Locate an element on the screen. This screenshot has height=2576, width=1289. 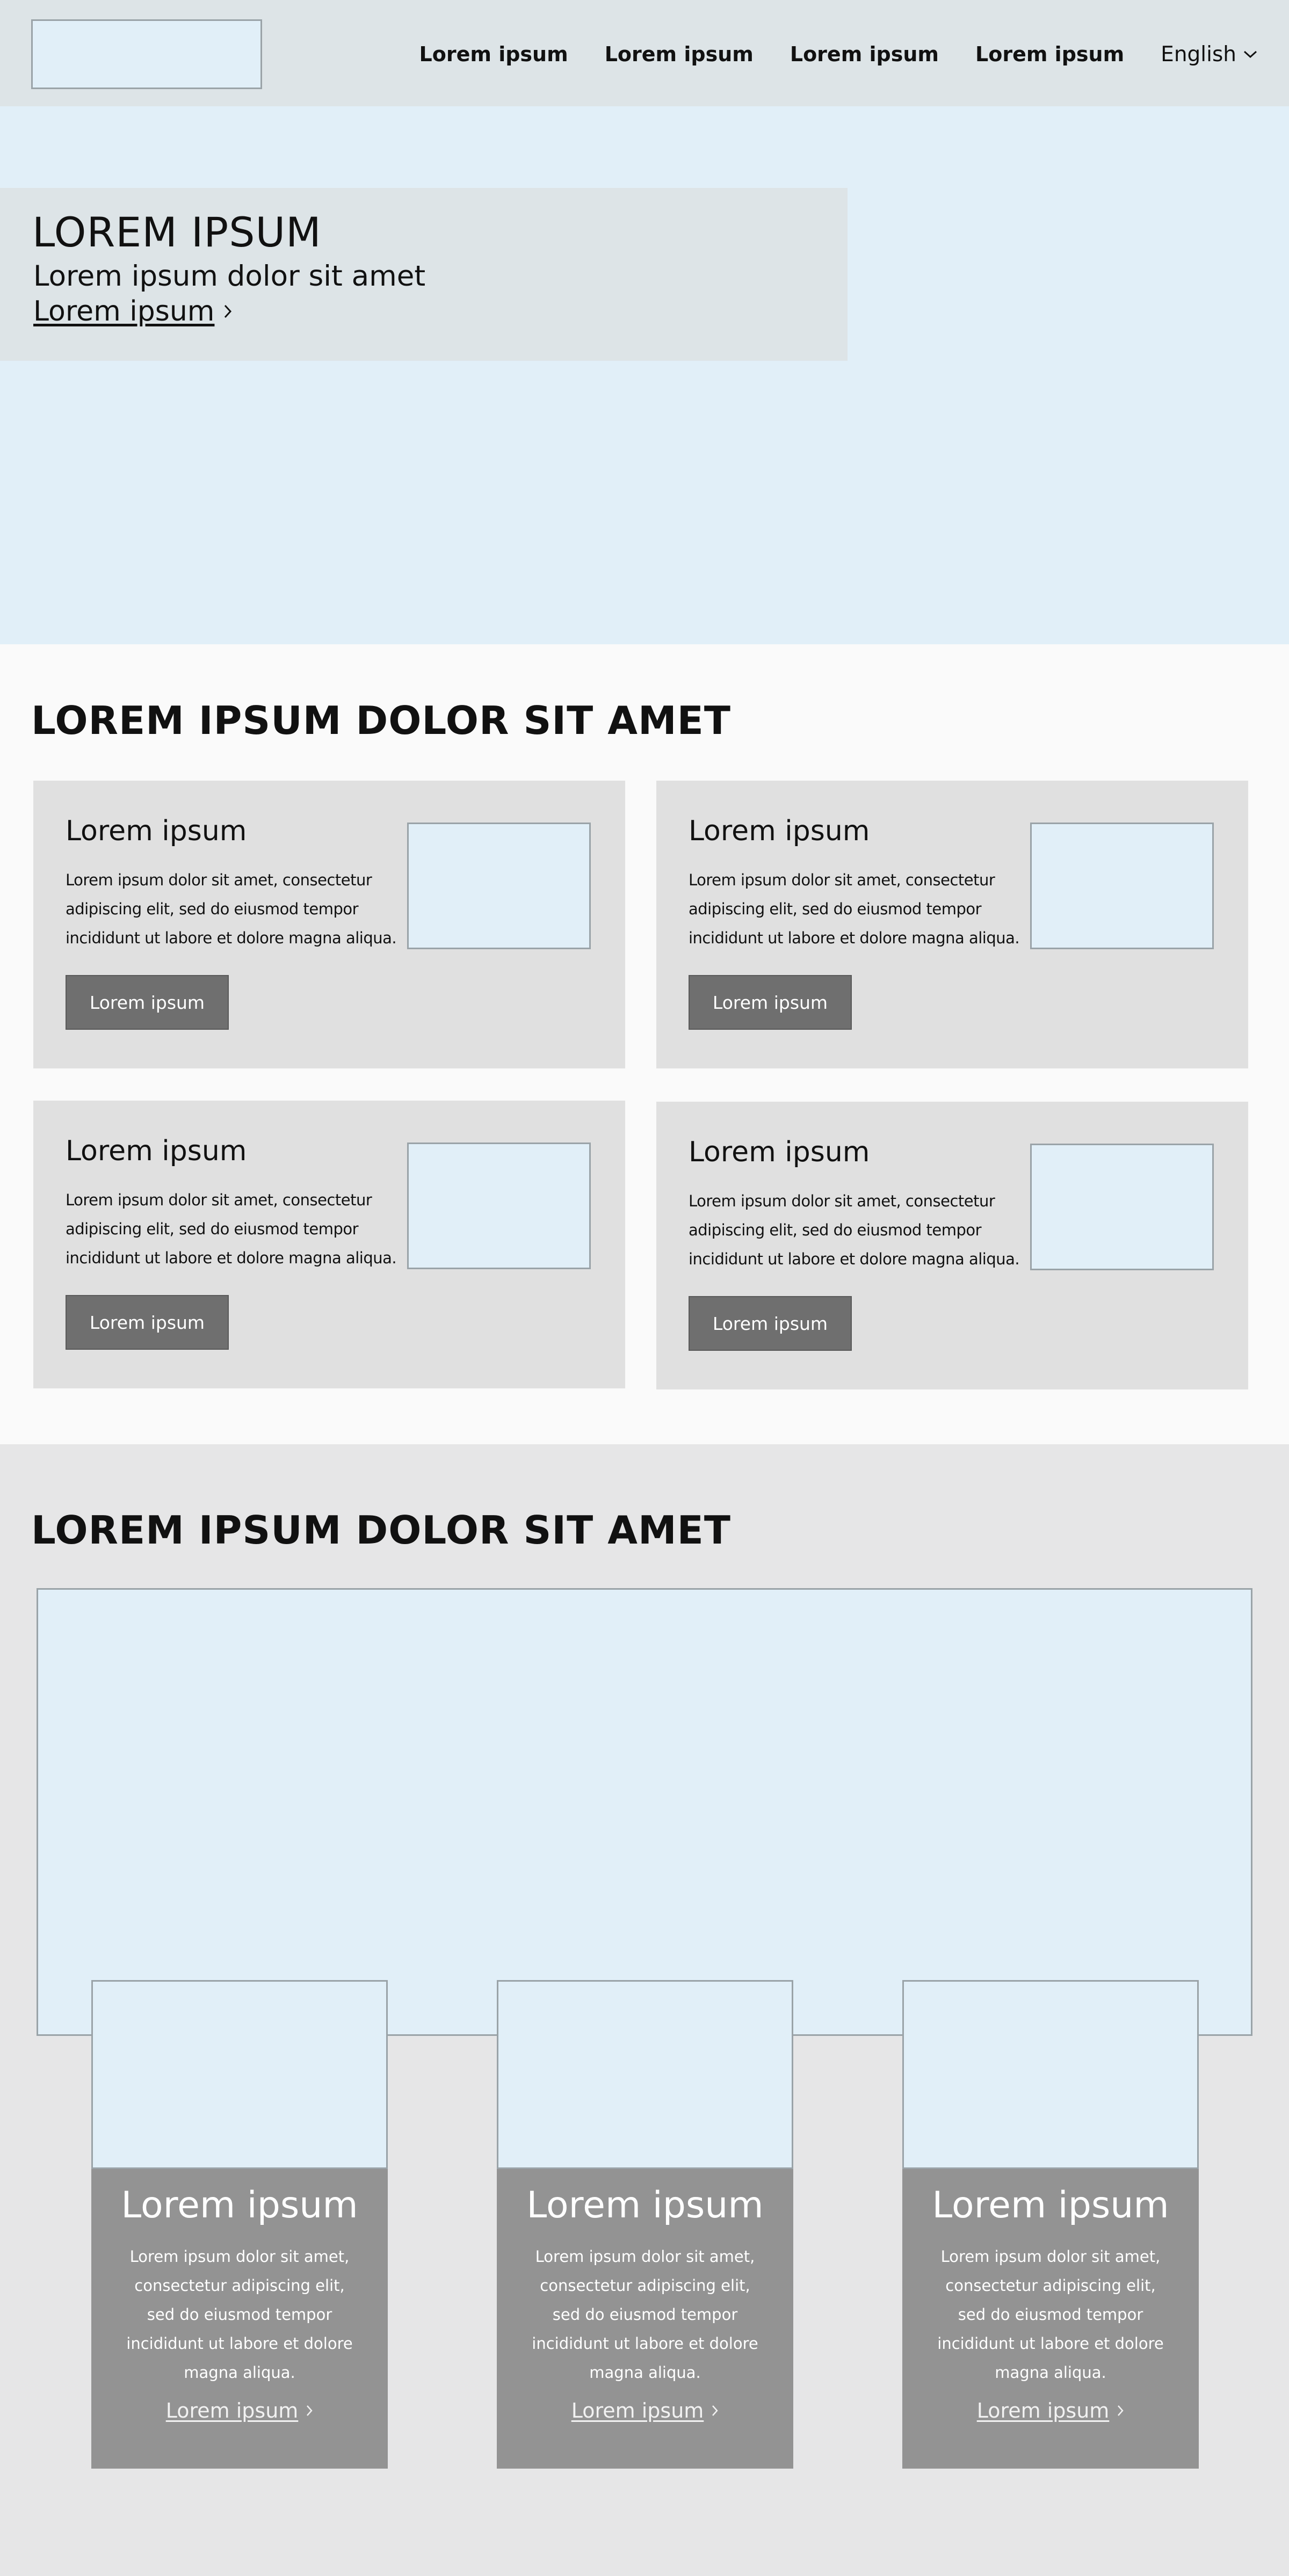
logo-placeholder is located at coordinates (146, 54).